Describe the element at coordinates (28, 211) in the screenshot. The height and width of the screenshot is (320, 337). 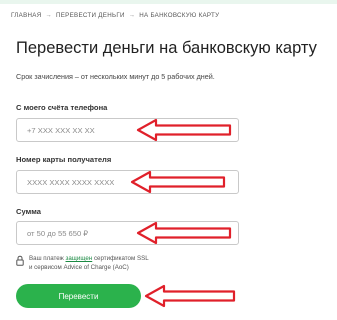
I see `amount-label: Сумма` at that location.